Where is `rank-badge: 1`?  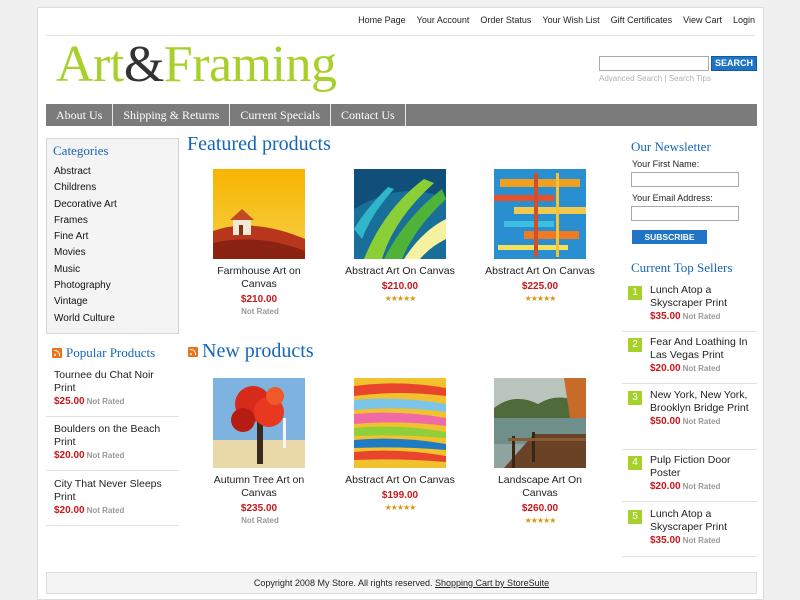 rank-badge: 1 is located at coordinates (635, 293).